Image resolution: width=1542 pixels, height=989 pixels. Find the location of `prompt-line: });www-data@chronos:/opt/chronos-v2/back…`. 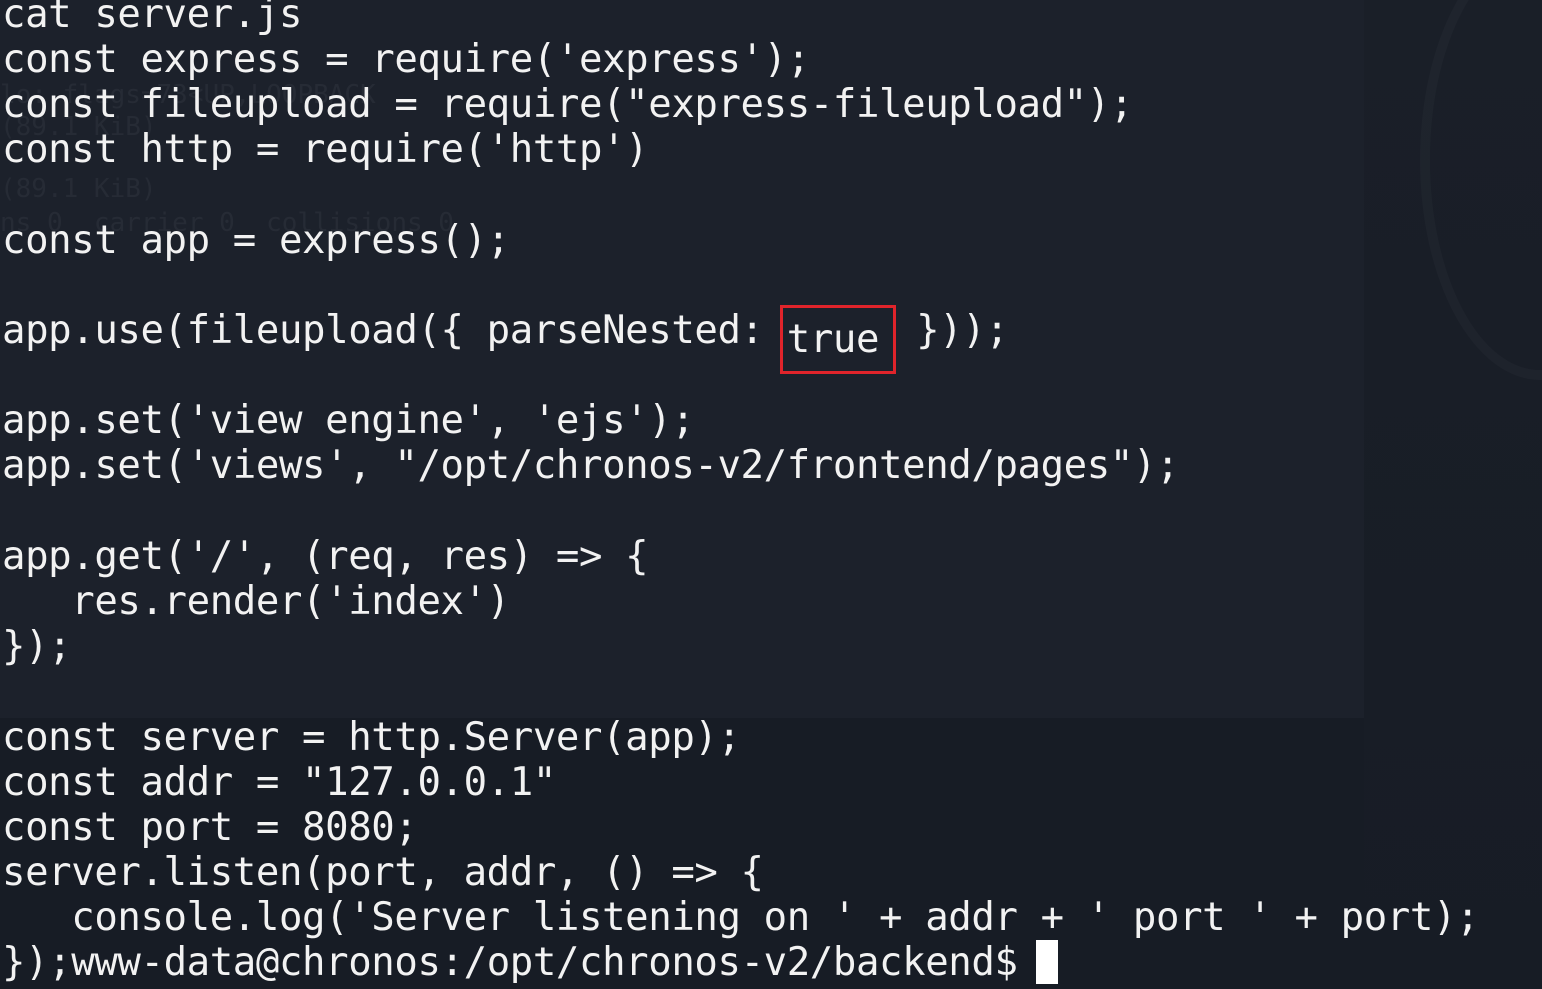

prompt-line: });www-data@chronos:/opt/chronos-v2/back… is located at coordinates (530, 962).